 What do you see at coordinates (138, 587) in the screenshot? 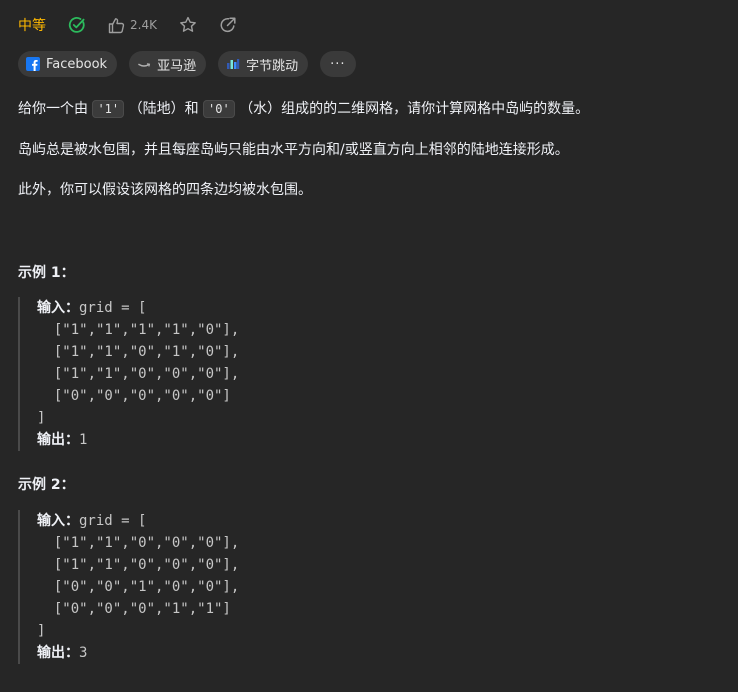
I see `grid-row: ["0","0","1","0","0"],` at bounding box center [138, 587].